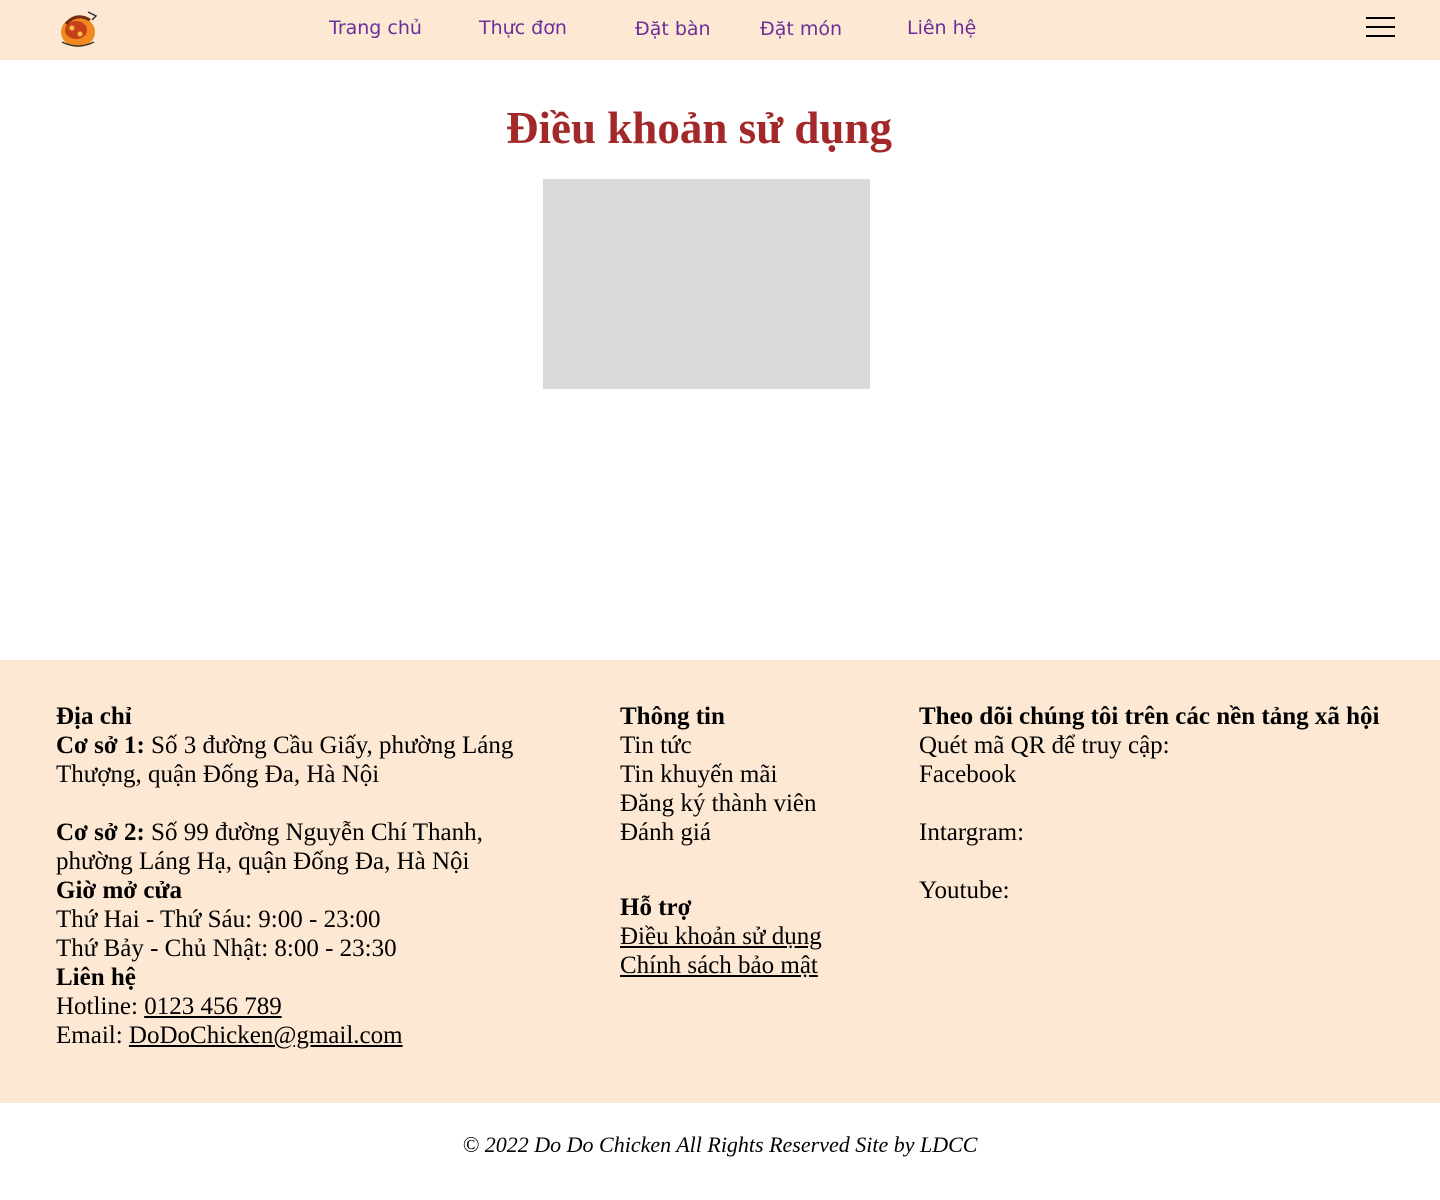 This screenshot has height=1200, width=1440. I want to click on info-item-dang-ky: Đăng ký thành viên, so click(760, 803).